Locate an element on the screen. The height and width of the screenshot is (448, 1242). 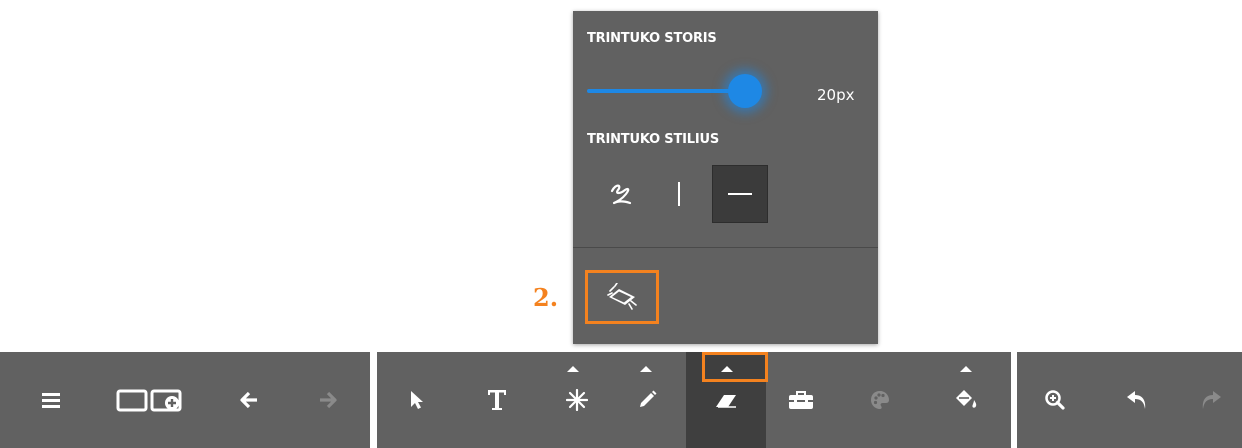
color-palette-tool is located at coordinates (880, 400).